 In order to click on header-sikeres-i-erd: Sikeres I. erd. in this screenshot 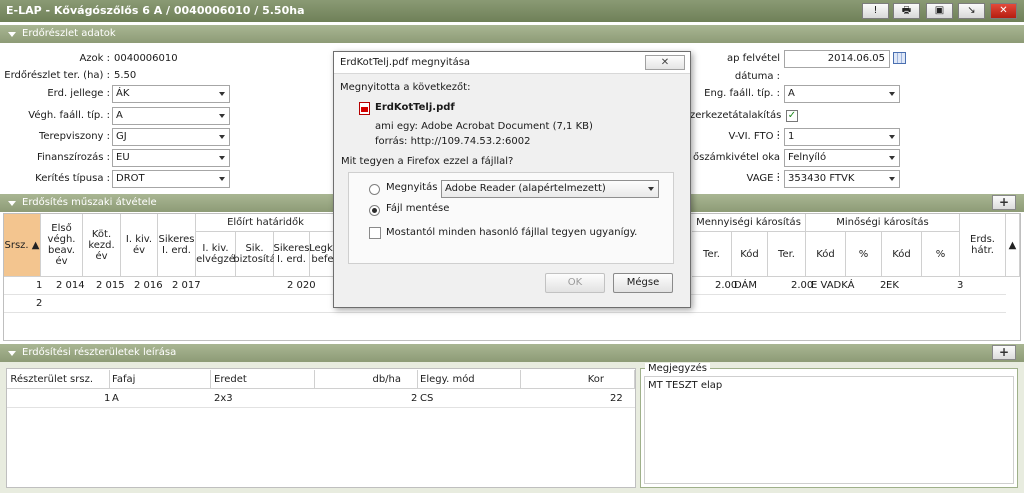, I will do `click(292, 254)`.